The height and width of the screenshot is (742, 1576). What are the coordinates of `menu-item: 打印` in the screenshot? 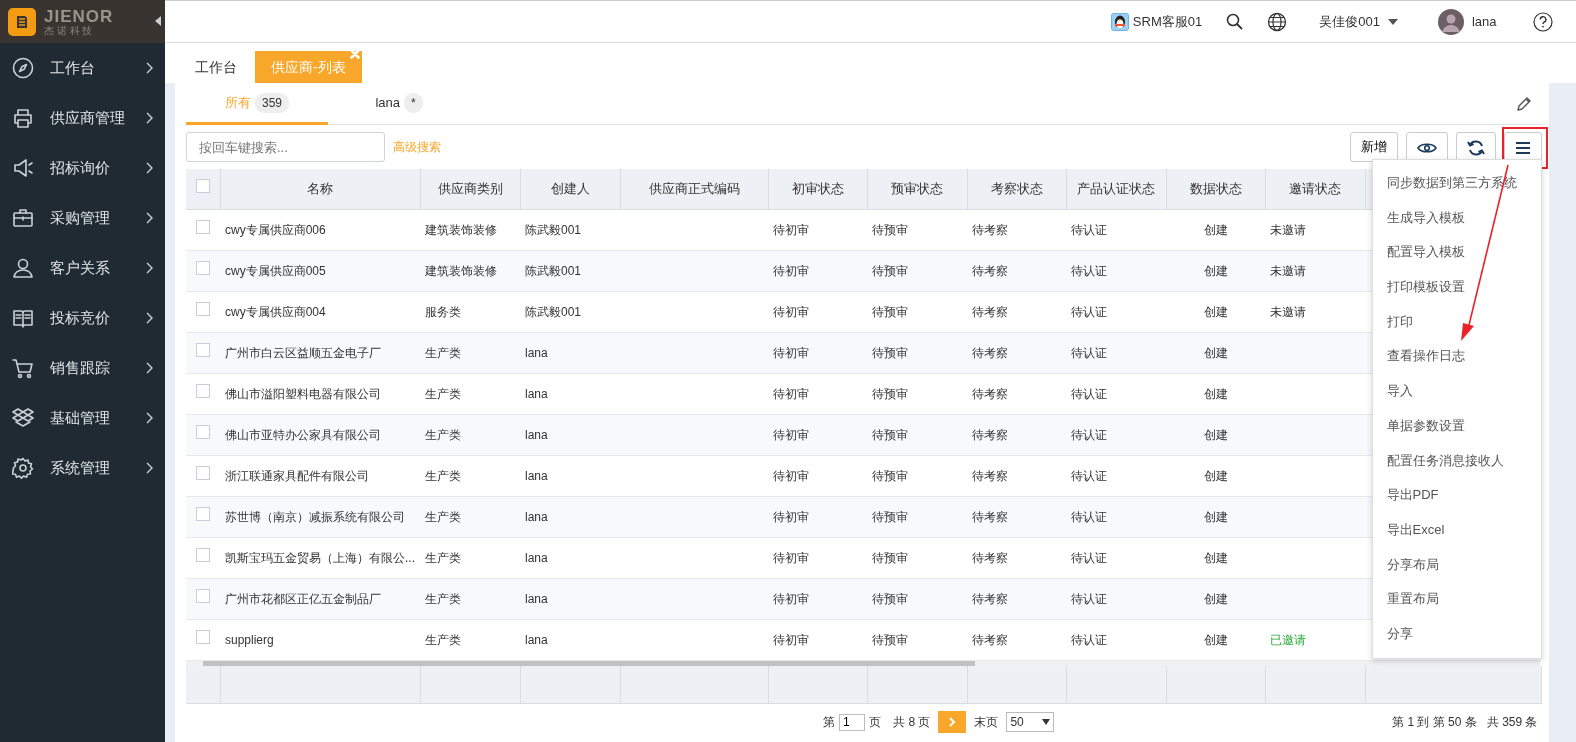 It's located at (1456, 322).